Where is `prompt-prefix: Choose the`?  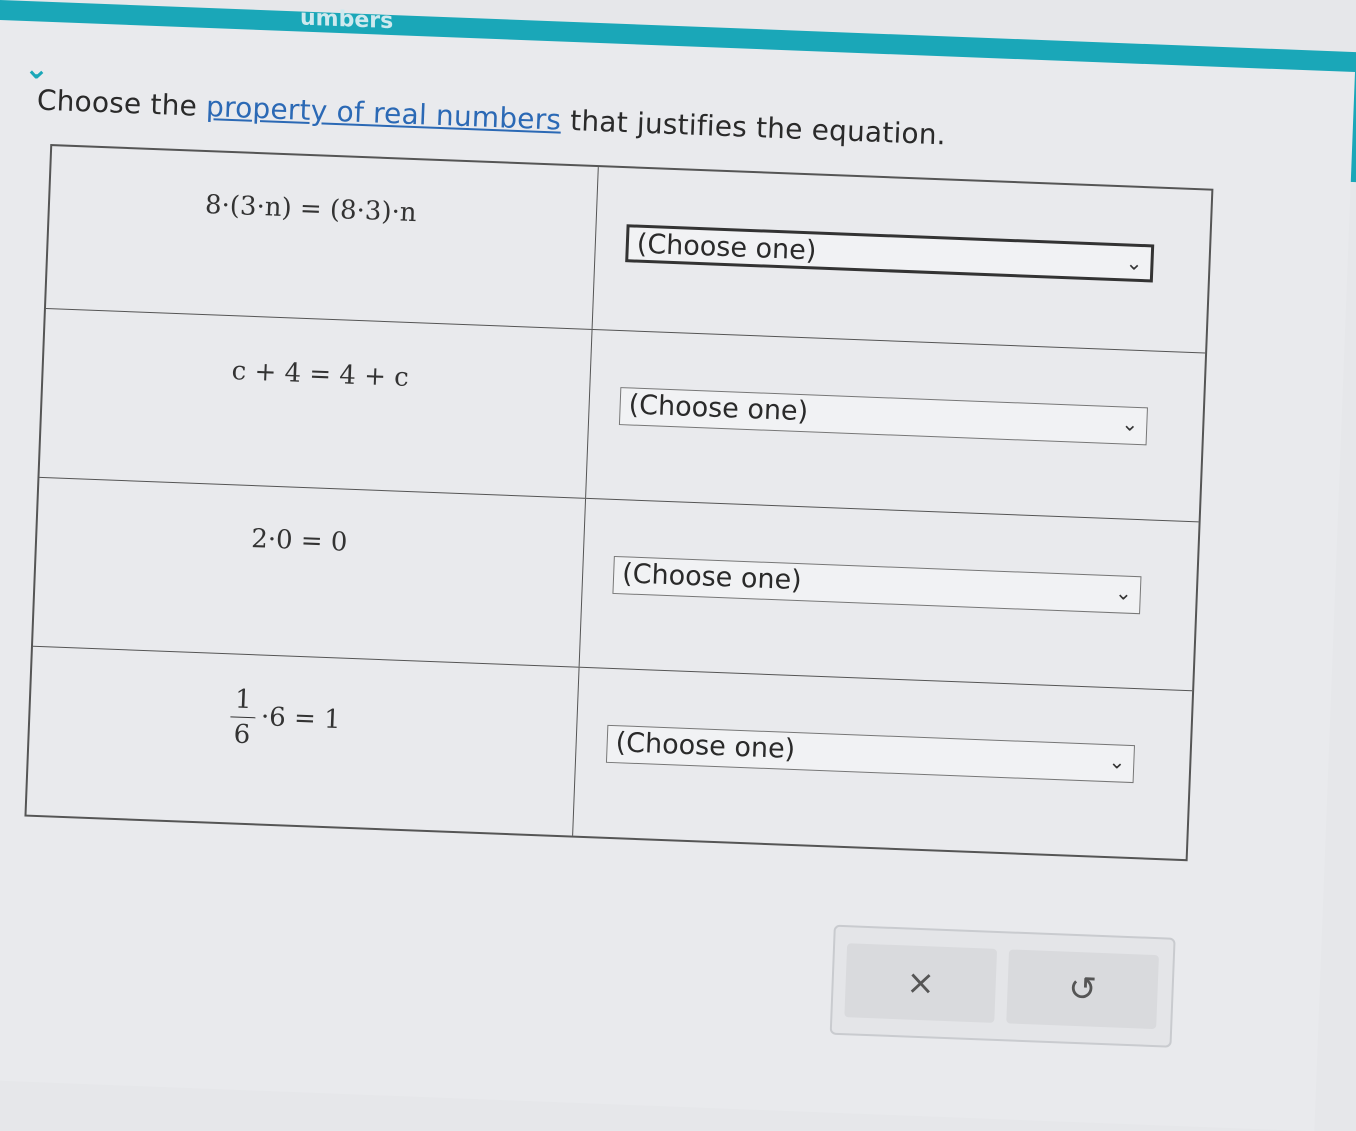
prompt-prefix: Choose the is located at coordinates (121, 103).